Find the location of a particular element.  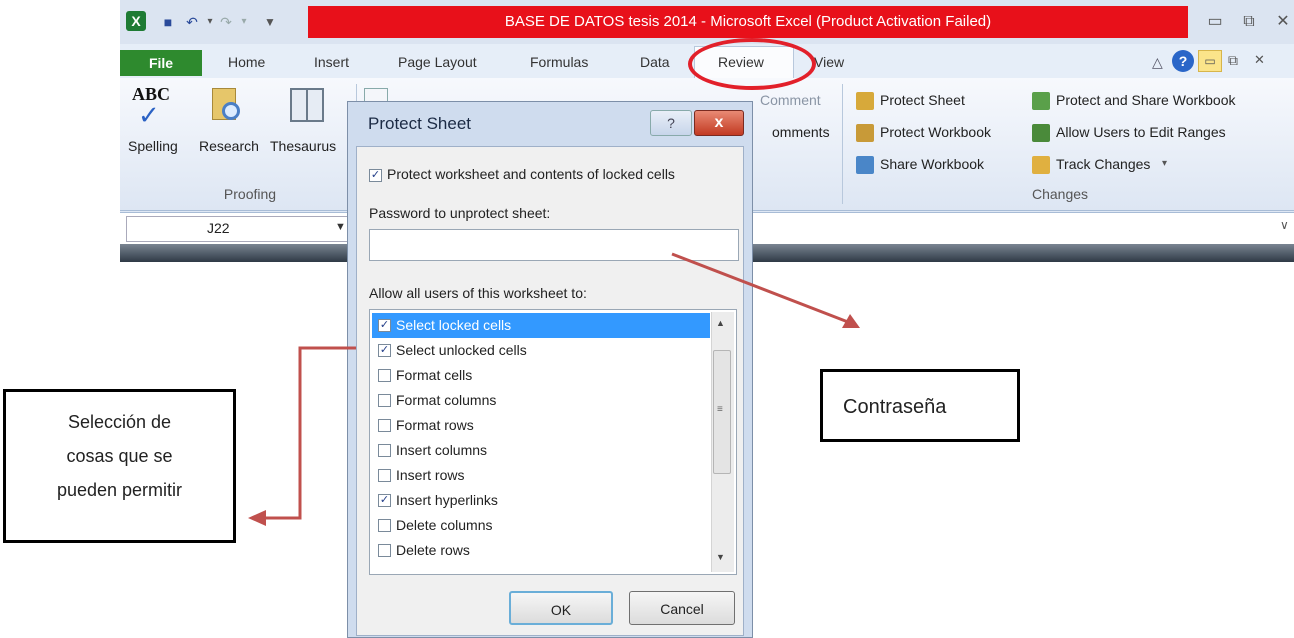

redo-dropdown-icon: ▾ is located at coordinates (244, 22).